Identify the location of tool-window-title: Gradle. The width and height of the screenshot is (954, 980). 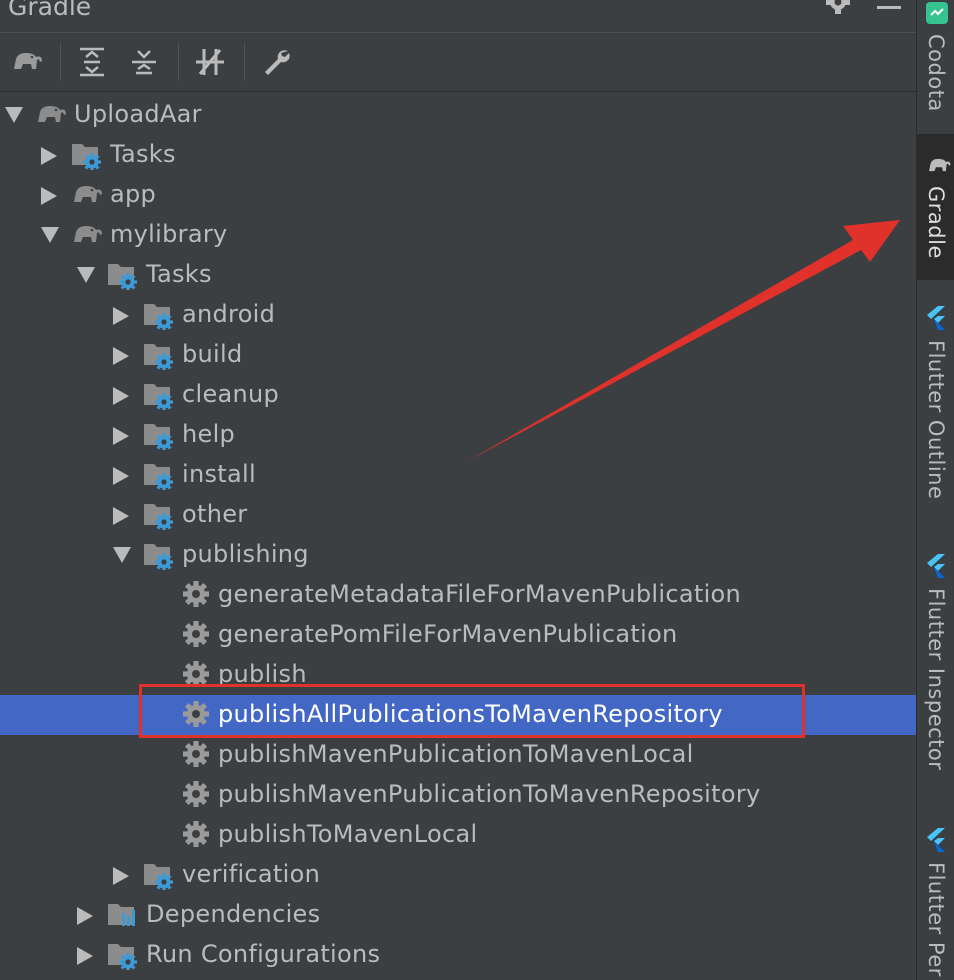
(50, 10).